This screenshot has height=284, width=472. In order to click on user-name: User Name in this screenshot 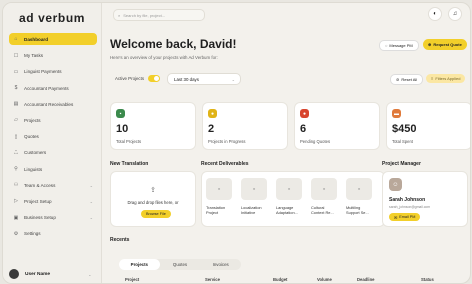, I will do `click(38, 274)`.